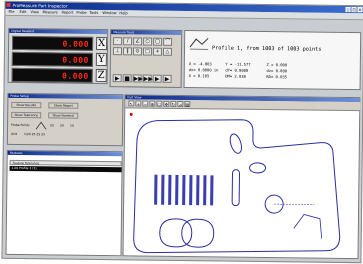 The height and width of the screenshot is (264, 363). I want to click on menu-probe: Probe, so click(81, 13).